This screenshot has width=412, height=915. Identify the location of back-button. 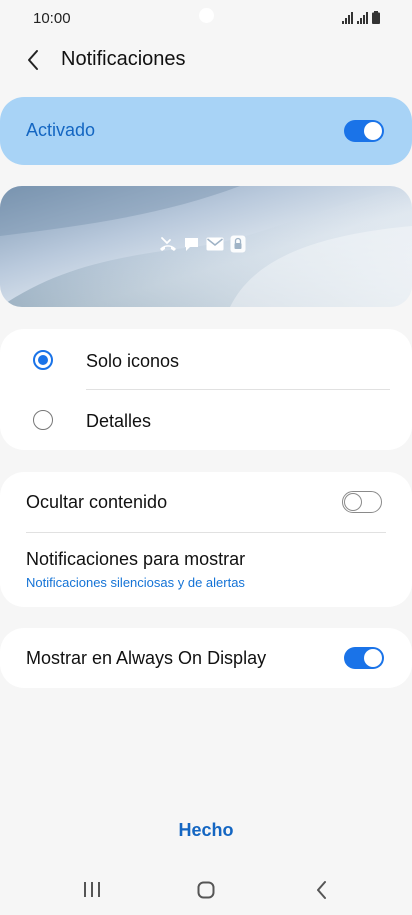
(34, 60).